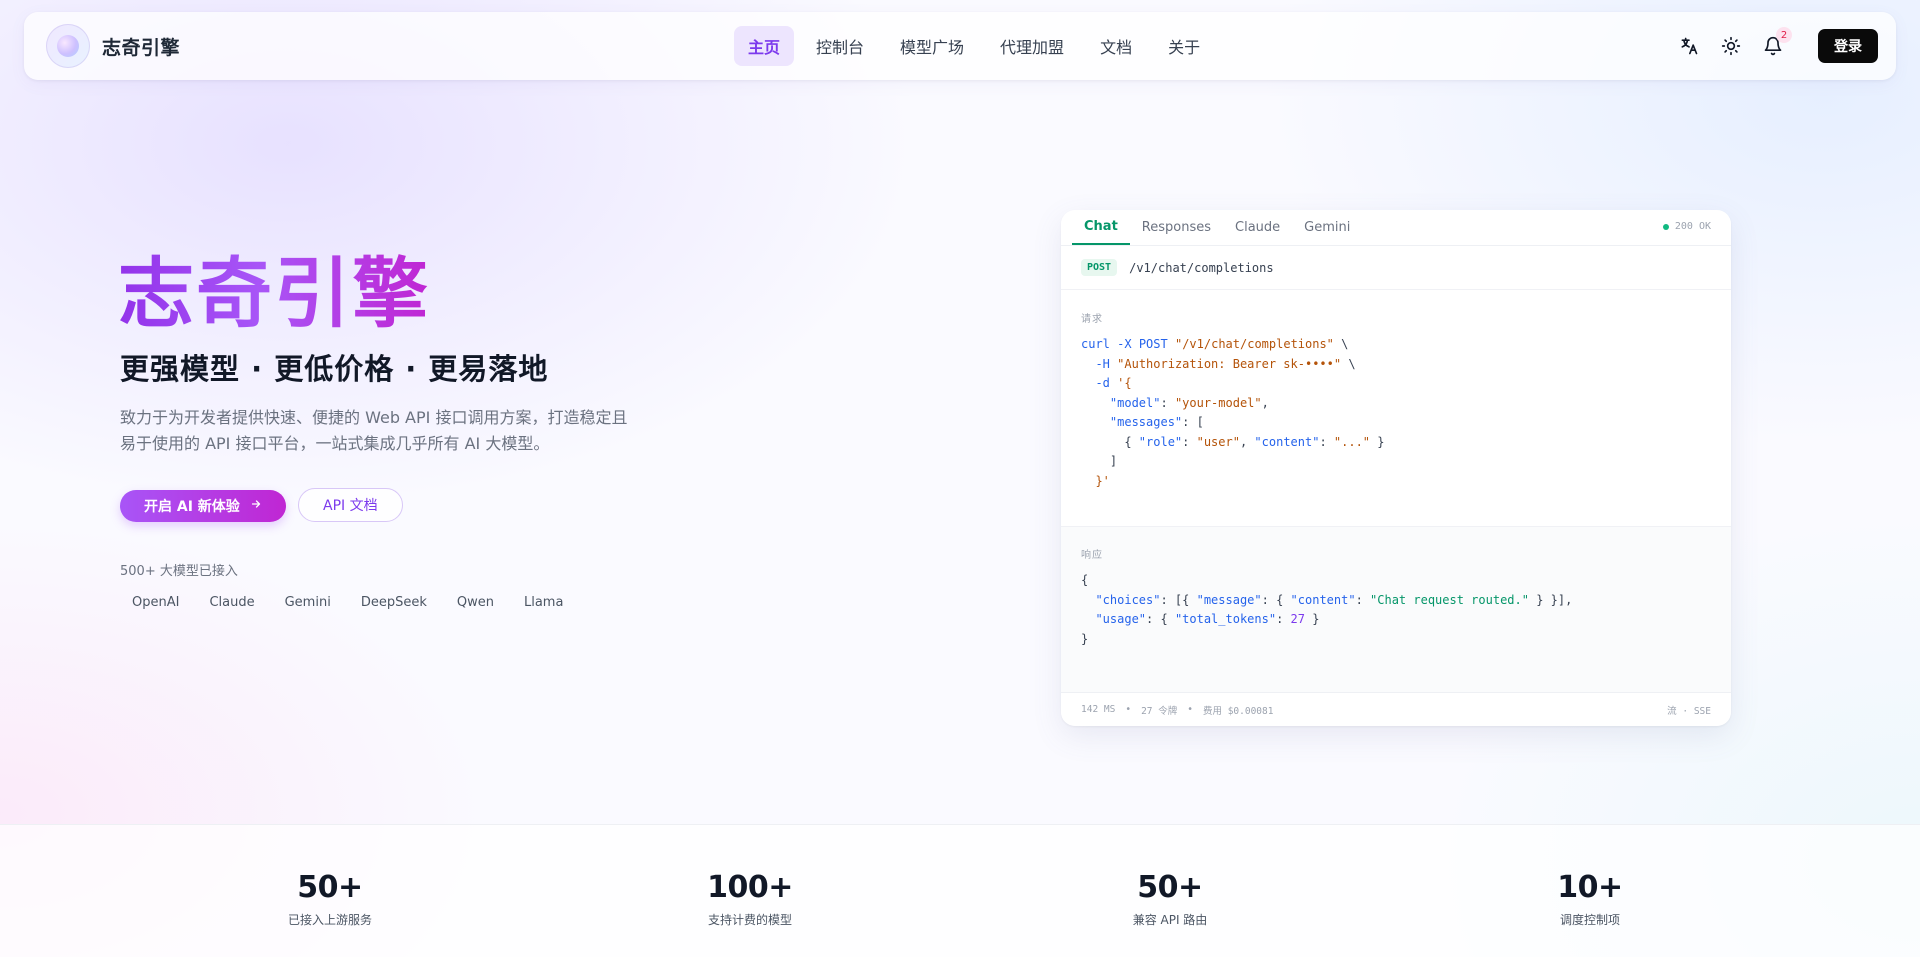  What do you see at coordinates (1396, 268) in the screenshot?
I see `endpoint-row: POST /v1/chat/completions` at bounding box center [1396, 268].